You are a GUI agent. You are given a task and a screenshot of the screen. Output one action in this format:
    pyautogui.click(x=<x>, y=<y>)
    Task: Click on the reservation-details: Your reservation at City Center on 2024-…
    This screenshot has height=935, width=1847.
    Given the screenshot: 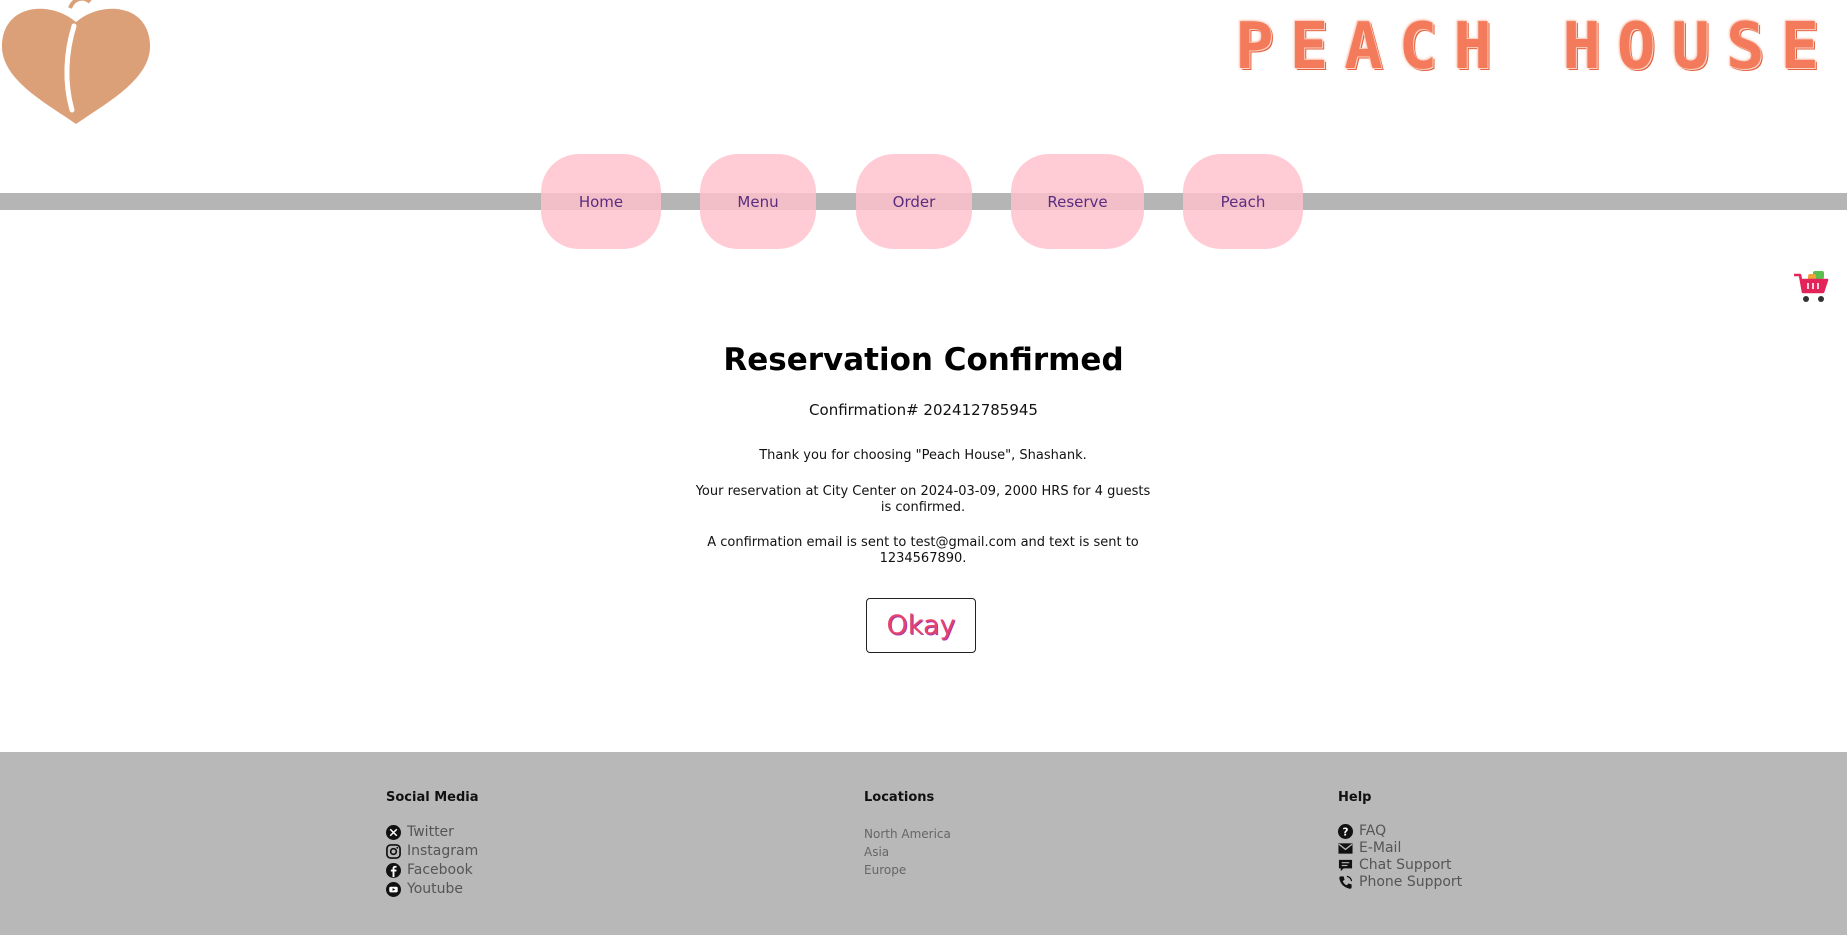 What is the action you would take?
    pyautogui.click(x=923, y=499)
    